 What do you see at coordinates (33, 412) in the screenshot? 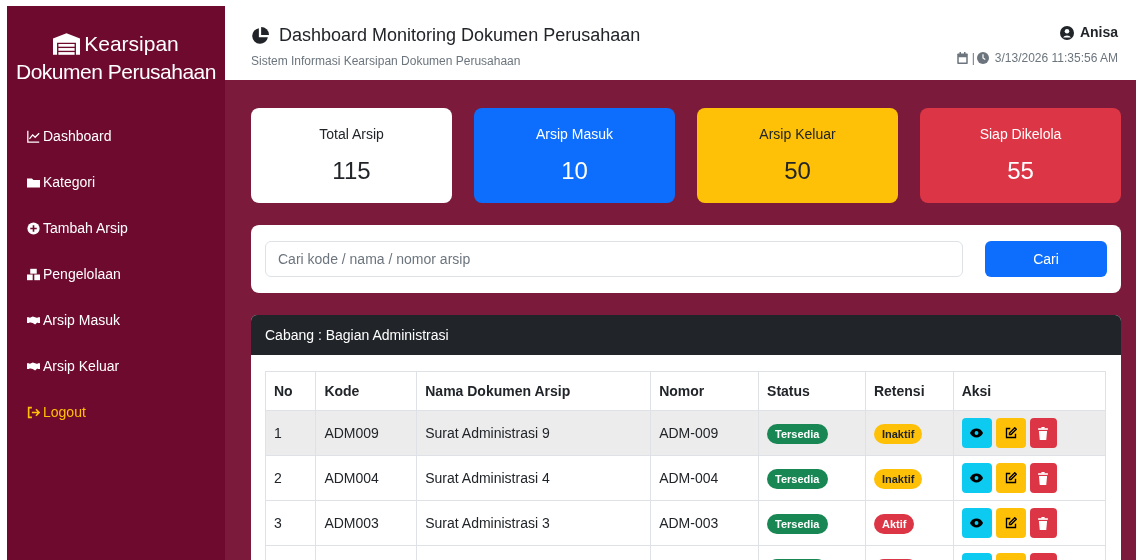
I see `logout-icon` at bounding box center [33, 412].